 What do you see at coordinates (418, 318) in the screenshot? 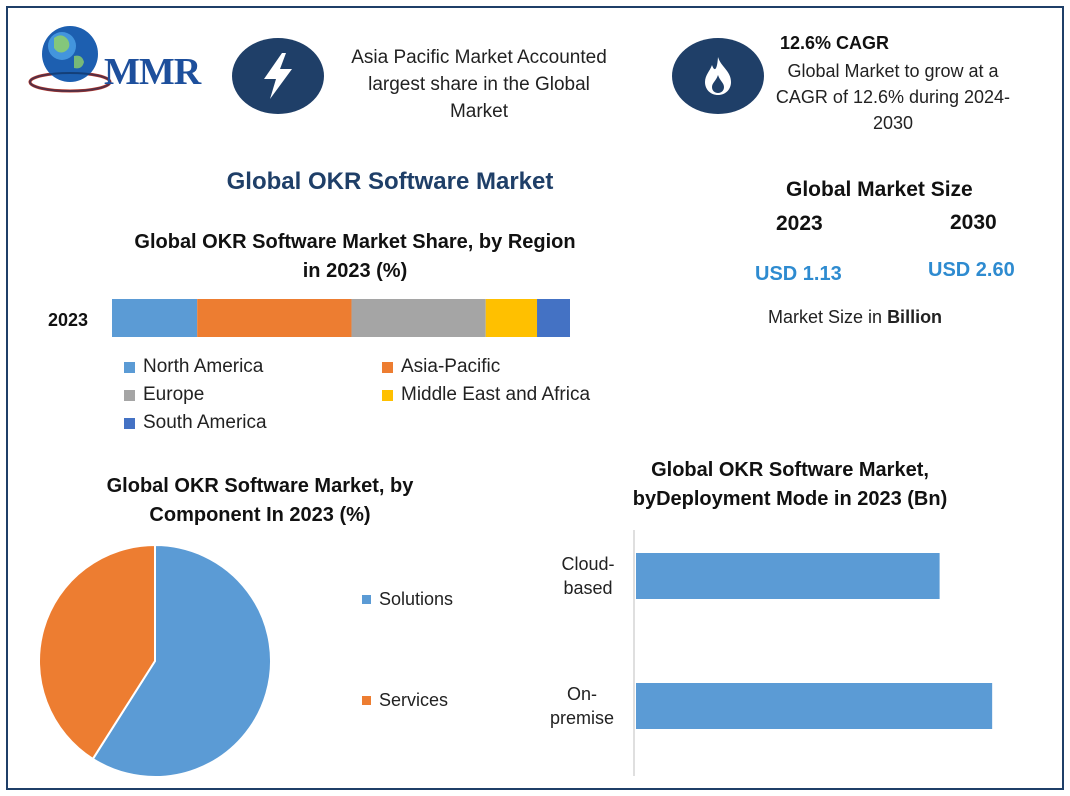
I see `bar-segment-europe` at bounding box center [418, 318].